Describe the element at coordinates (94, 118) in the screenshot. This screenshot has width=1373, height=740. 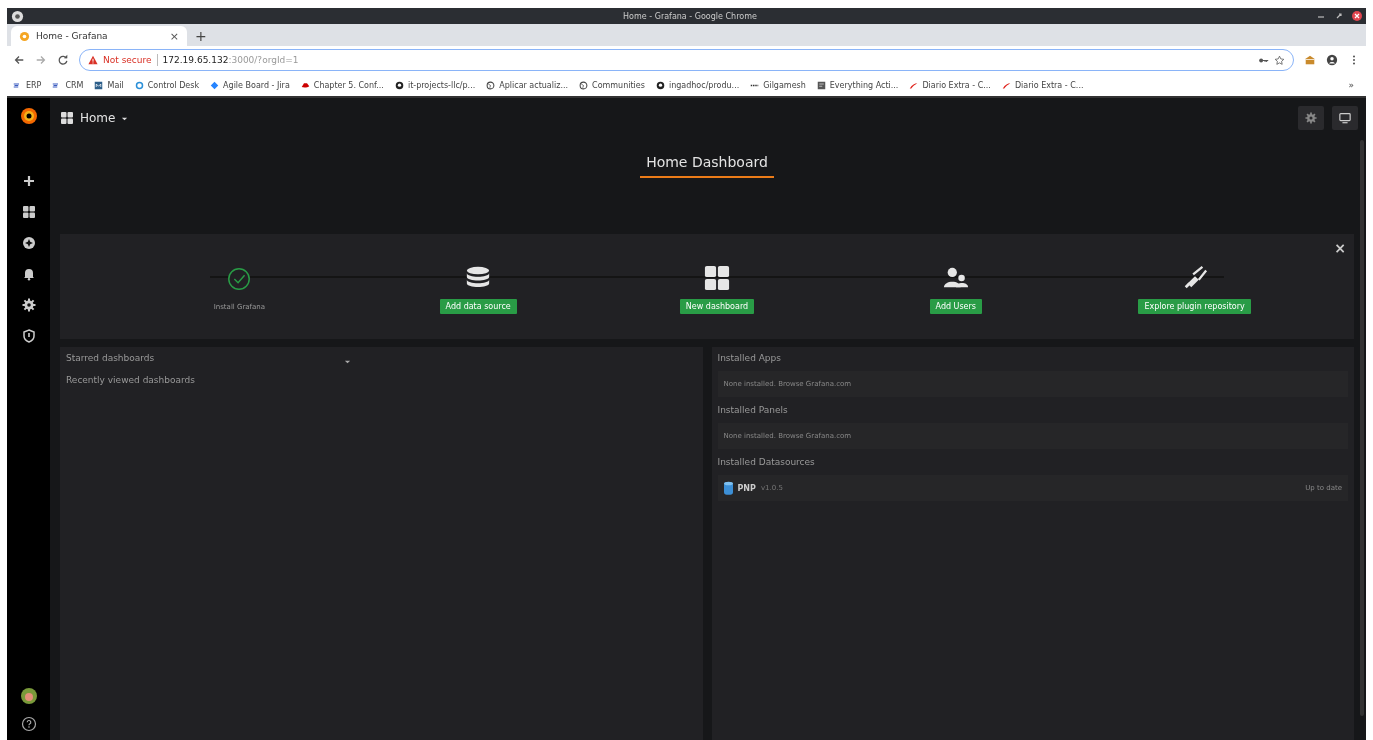
I see `dashboard-picker: Home` at that location.